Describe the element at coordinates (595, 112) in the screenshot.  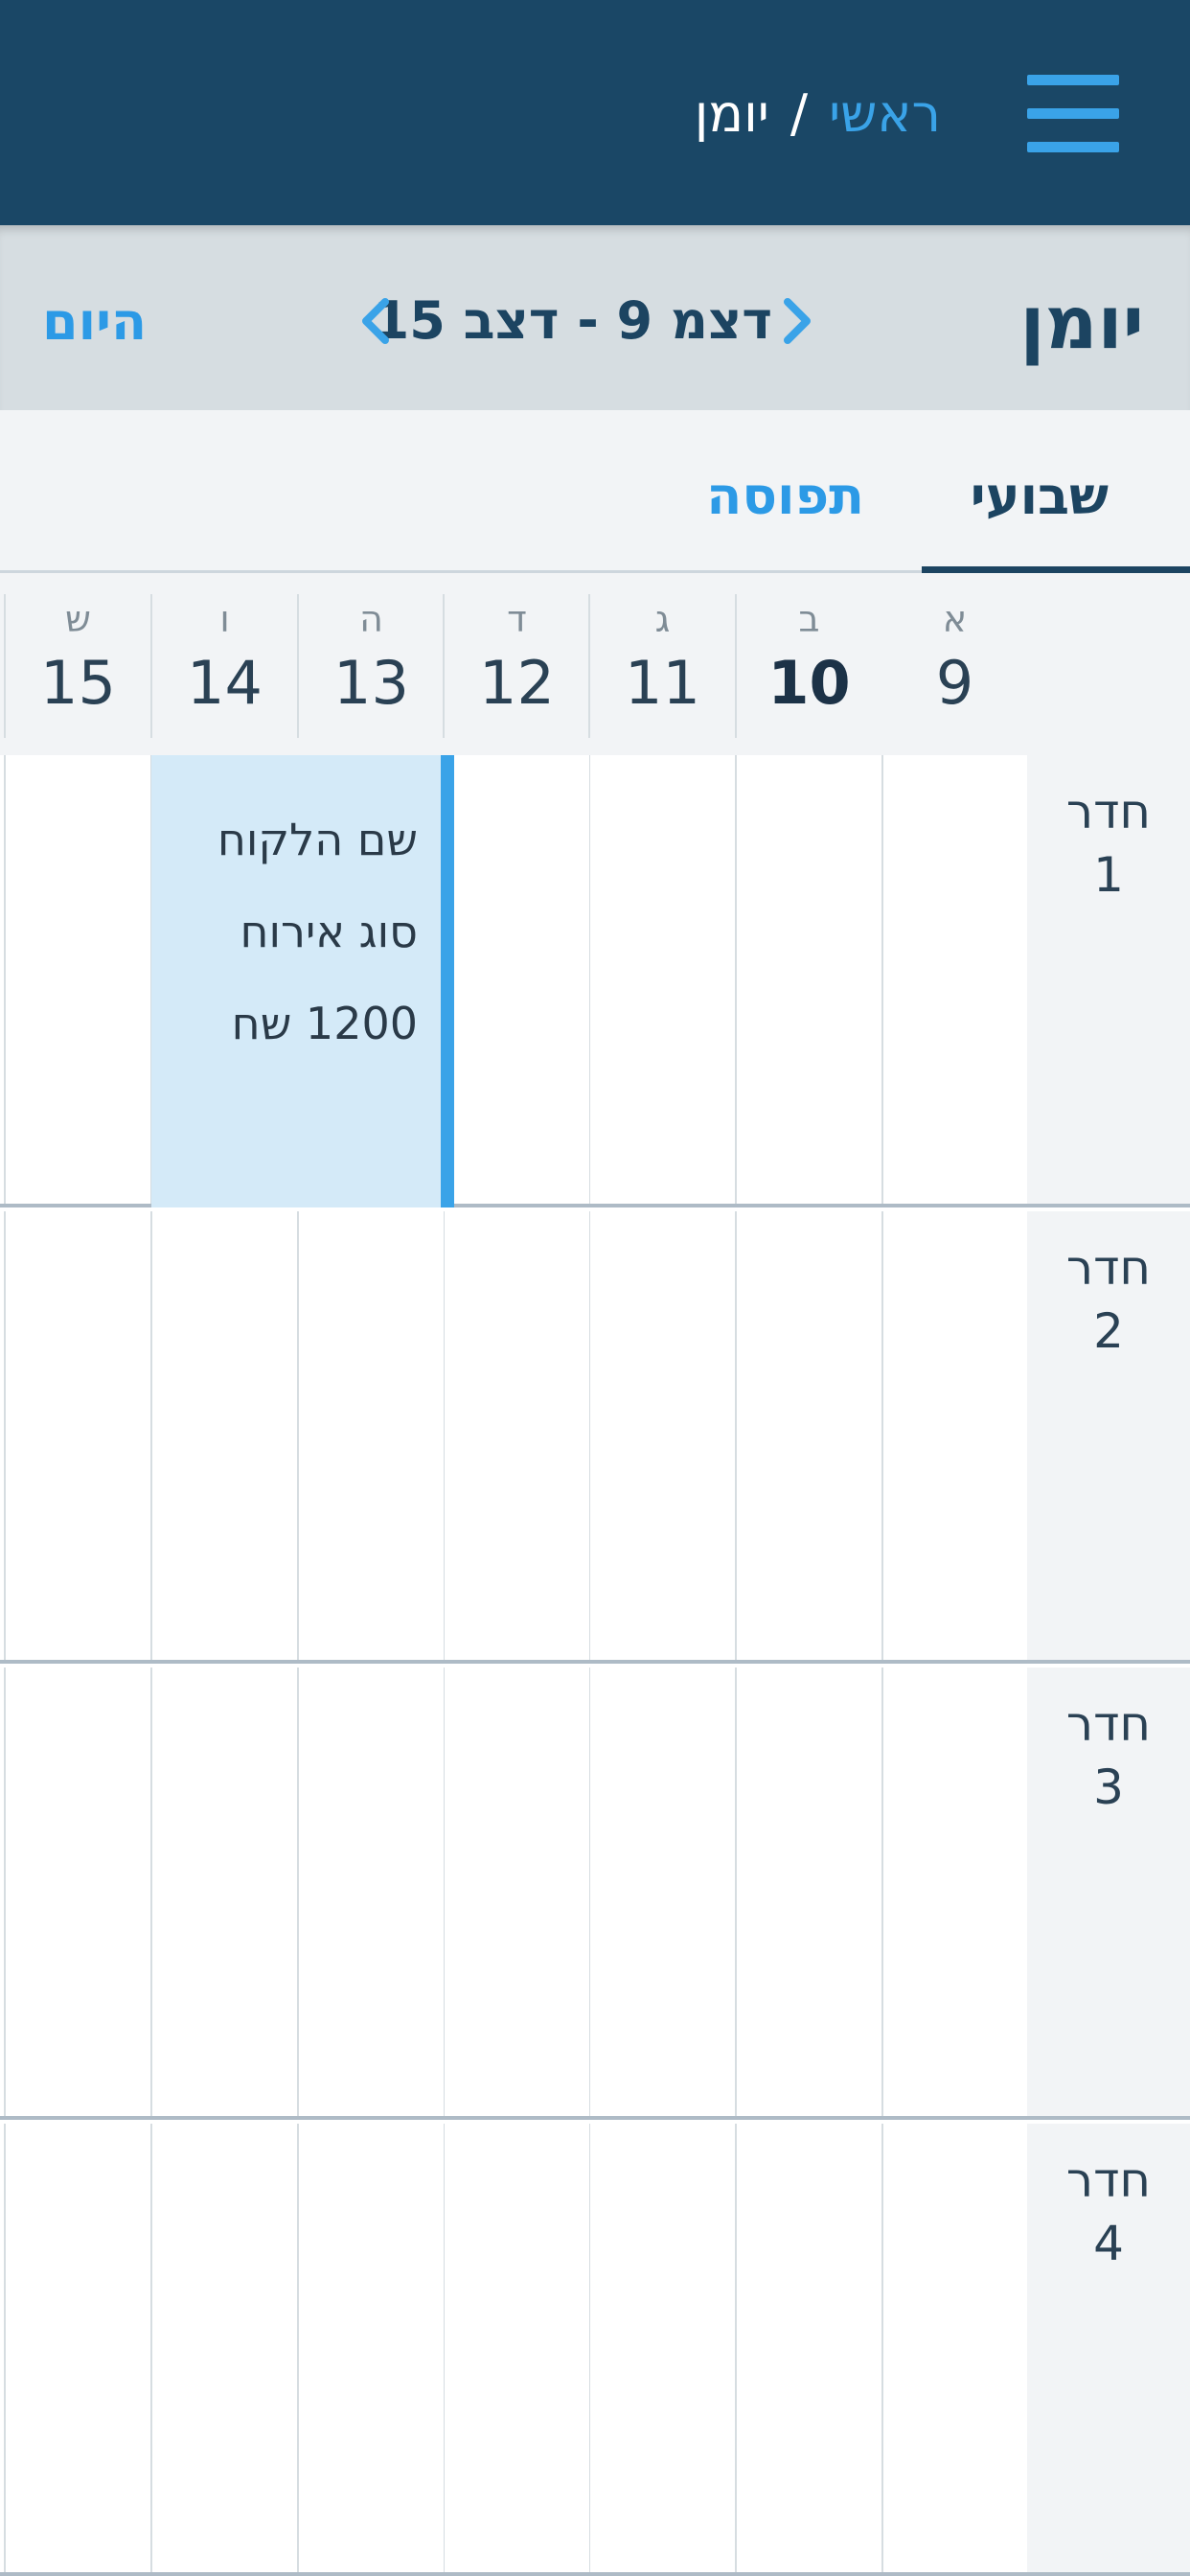
I see `top-navbar: ראשי / יומן` at that location.